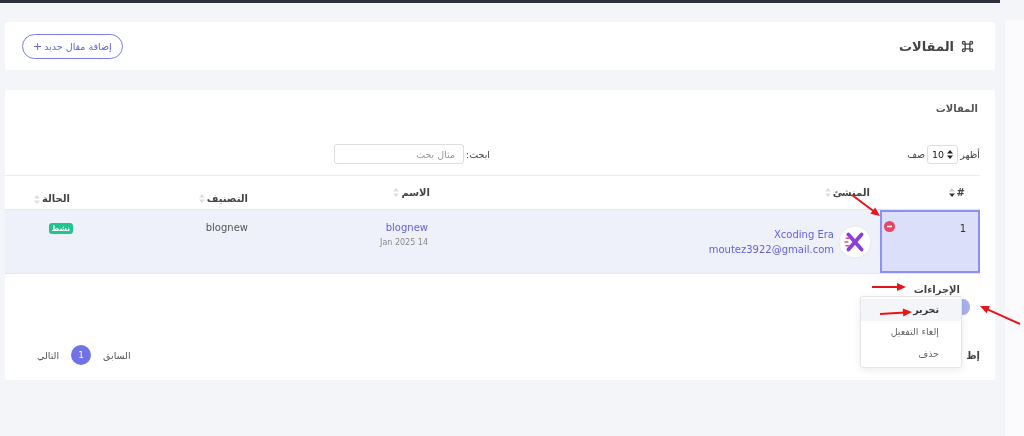 This screenshot has width=1024, height=436. Describe the element at coordinates (81, 355) in the screenshot. I see `page-button: 1` at that location.